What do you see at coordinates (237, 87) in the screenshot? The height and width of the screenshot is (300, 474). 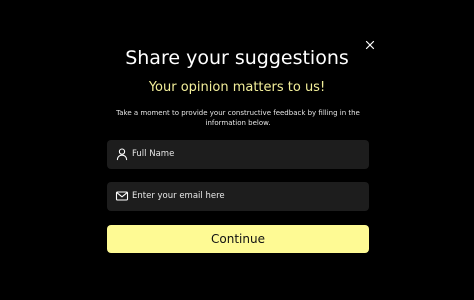 I see `dialog-subtitle: Your opinion matters to us!` at bounding box center [237, 87].